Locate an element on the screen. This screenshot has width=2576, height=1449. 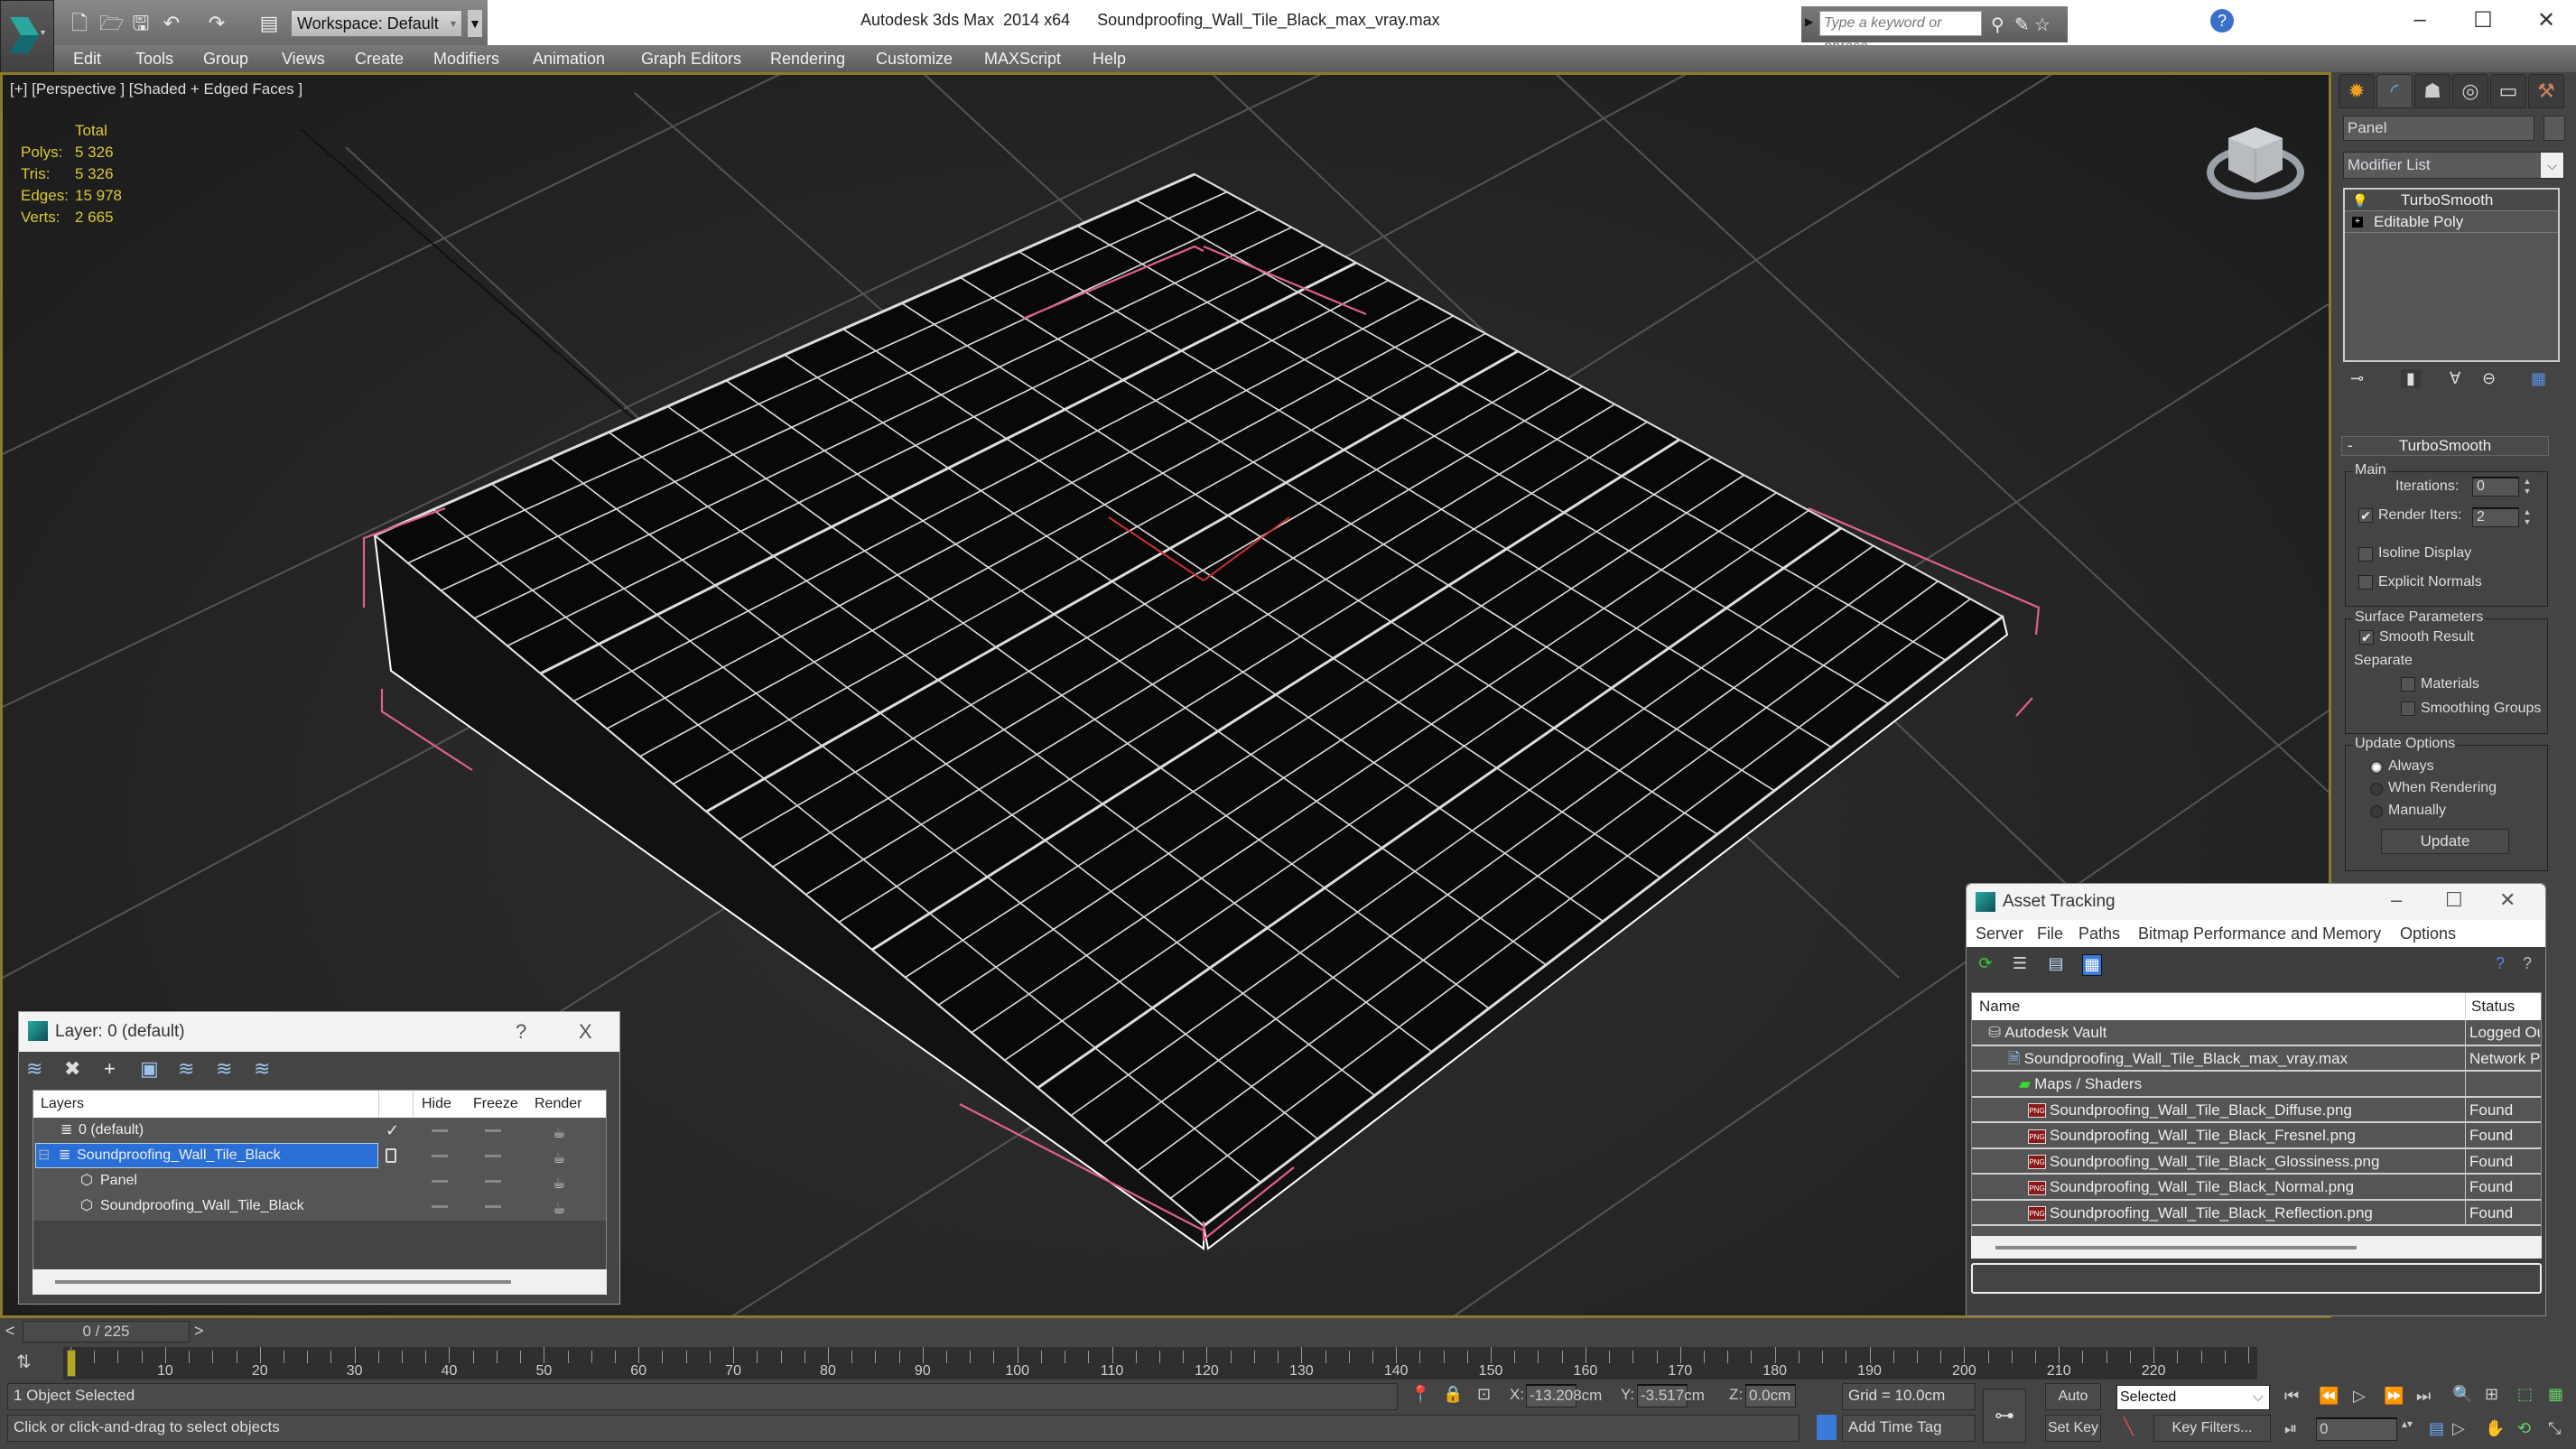
smoothing-groups-checkbox is located at coordinates (2408, 708).